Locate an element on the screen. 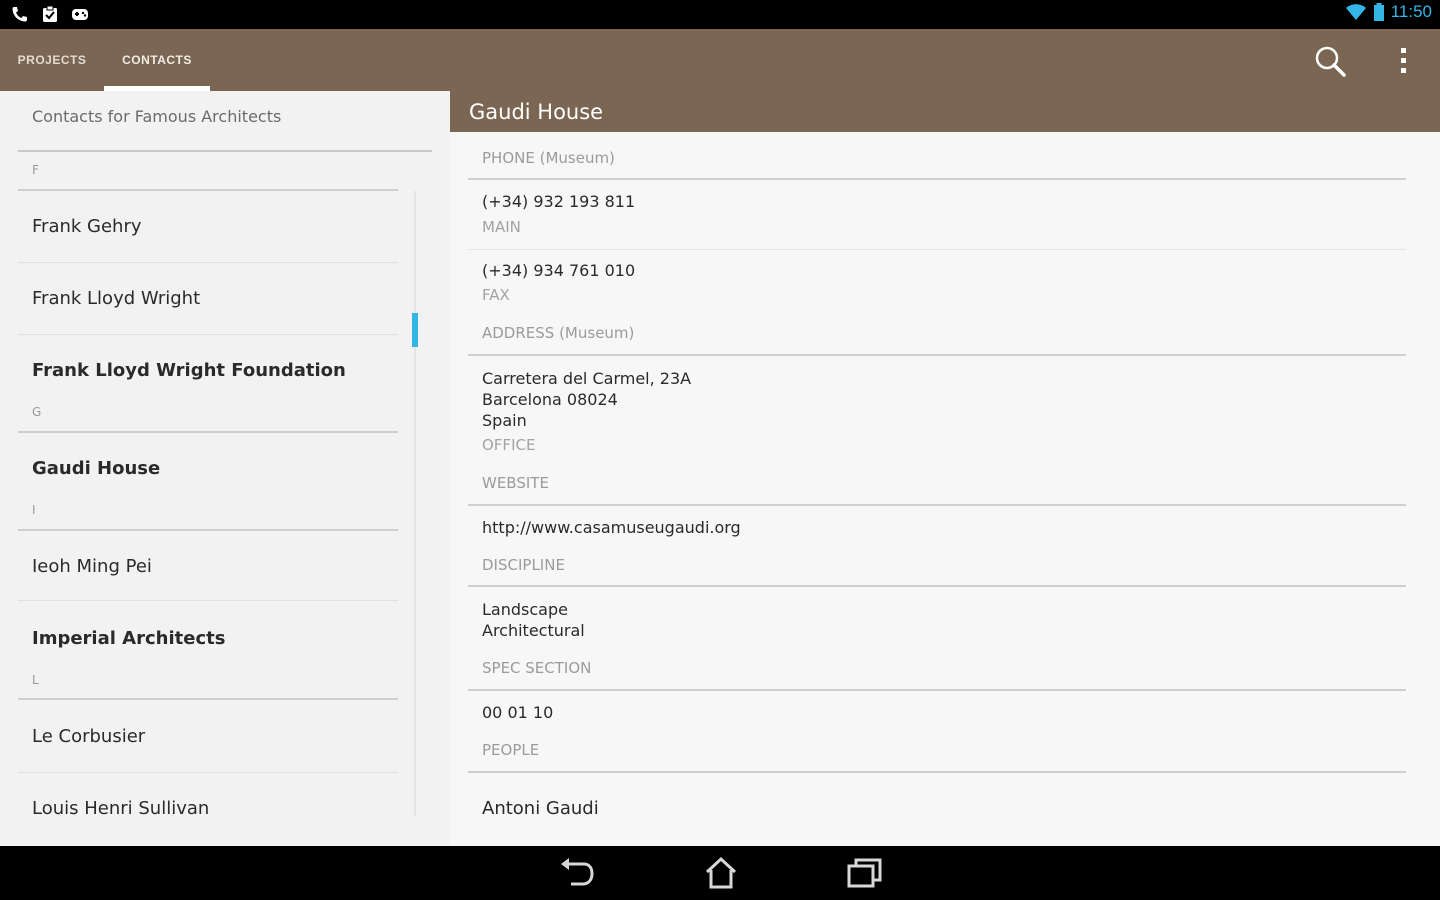  website-section-label: WEBSITE is located at coordinates (515, 483).